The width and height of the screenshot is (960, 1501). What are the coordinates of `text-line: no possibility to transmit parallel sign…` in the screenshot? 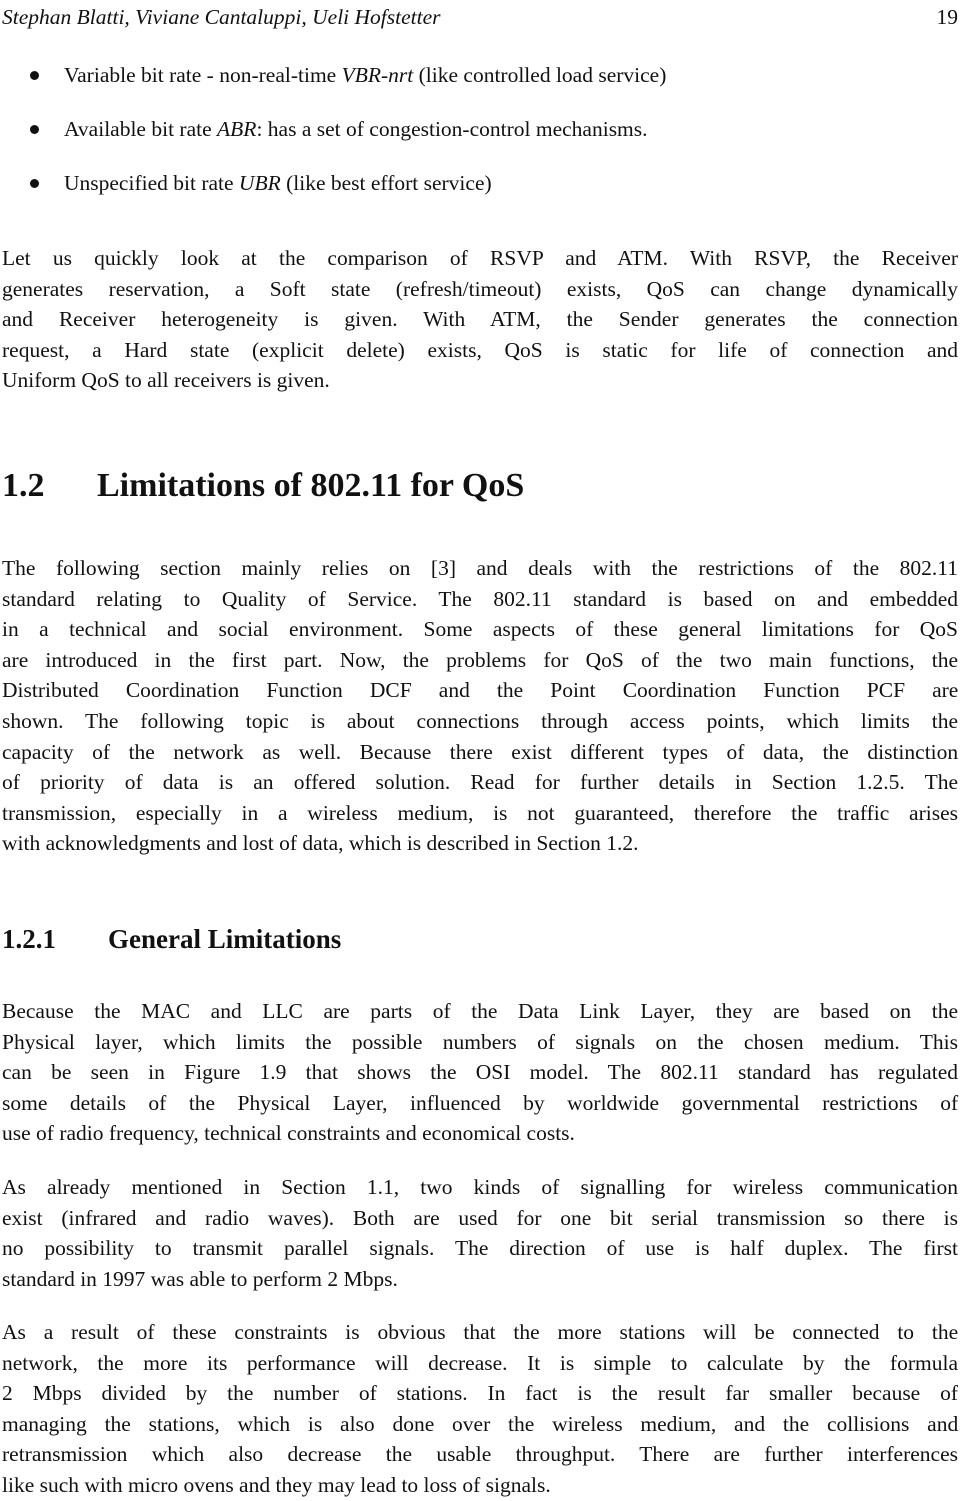 It's located at (480, 1248).